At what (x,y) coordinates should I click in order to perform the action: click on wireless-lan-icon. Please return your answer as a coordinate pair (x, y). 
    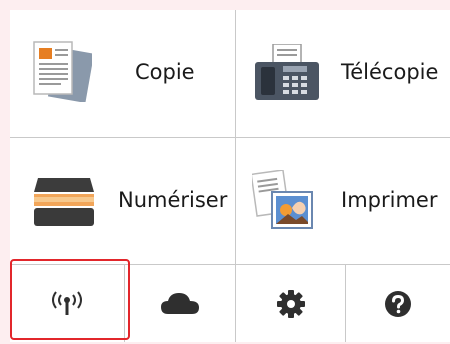
    Looking at the image, I should click on (67, 303).